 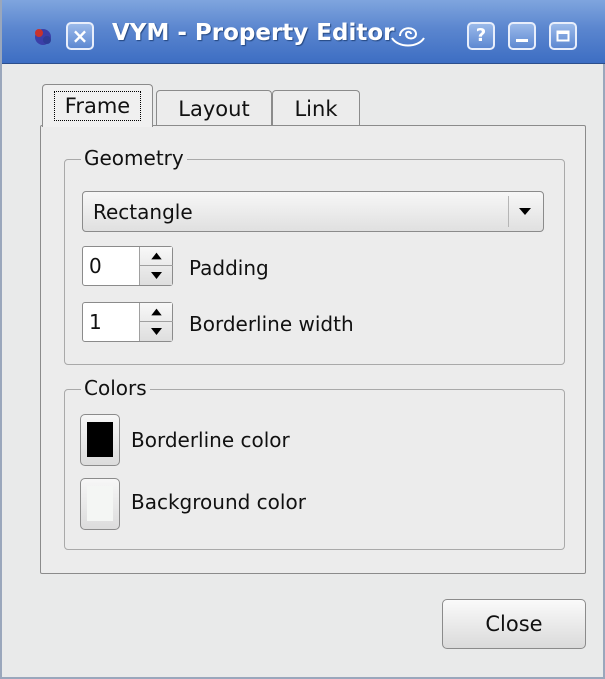 I want to click on borderline-width-value: 1, so click(x=95, y=322).